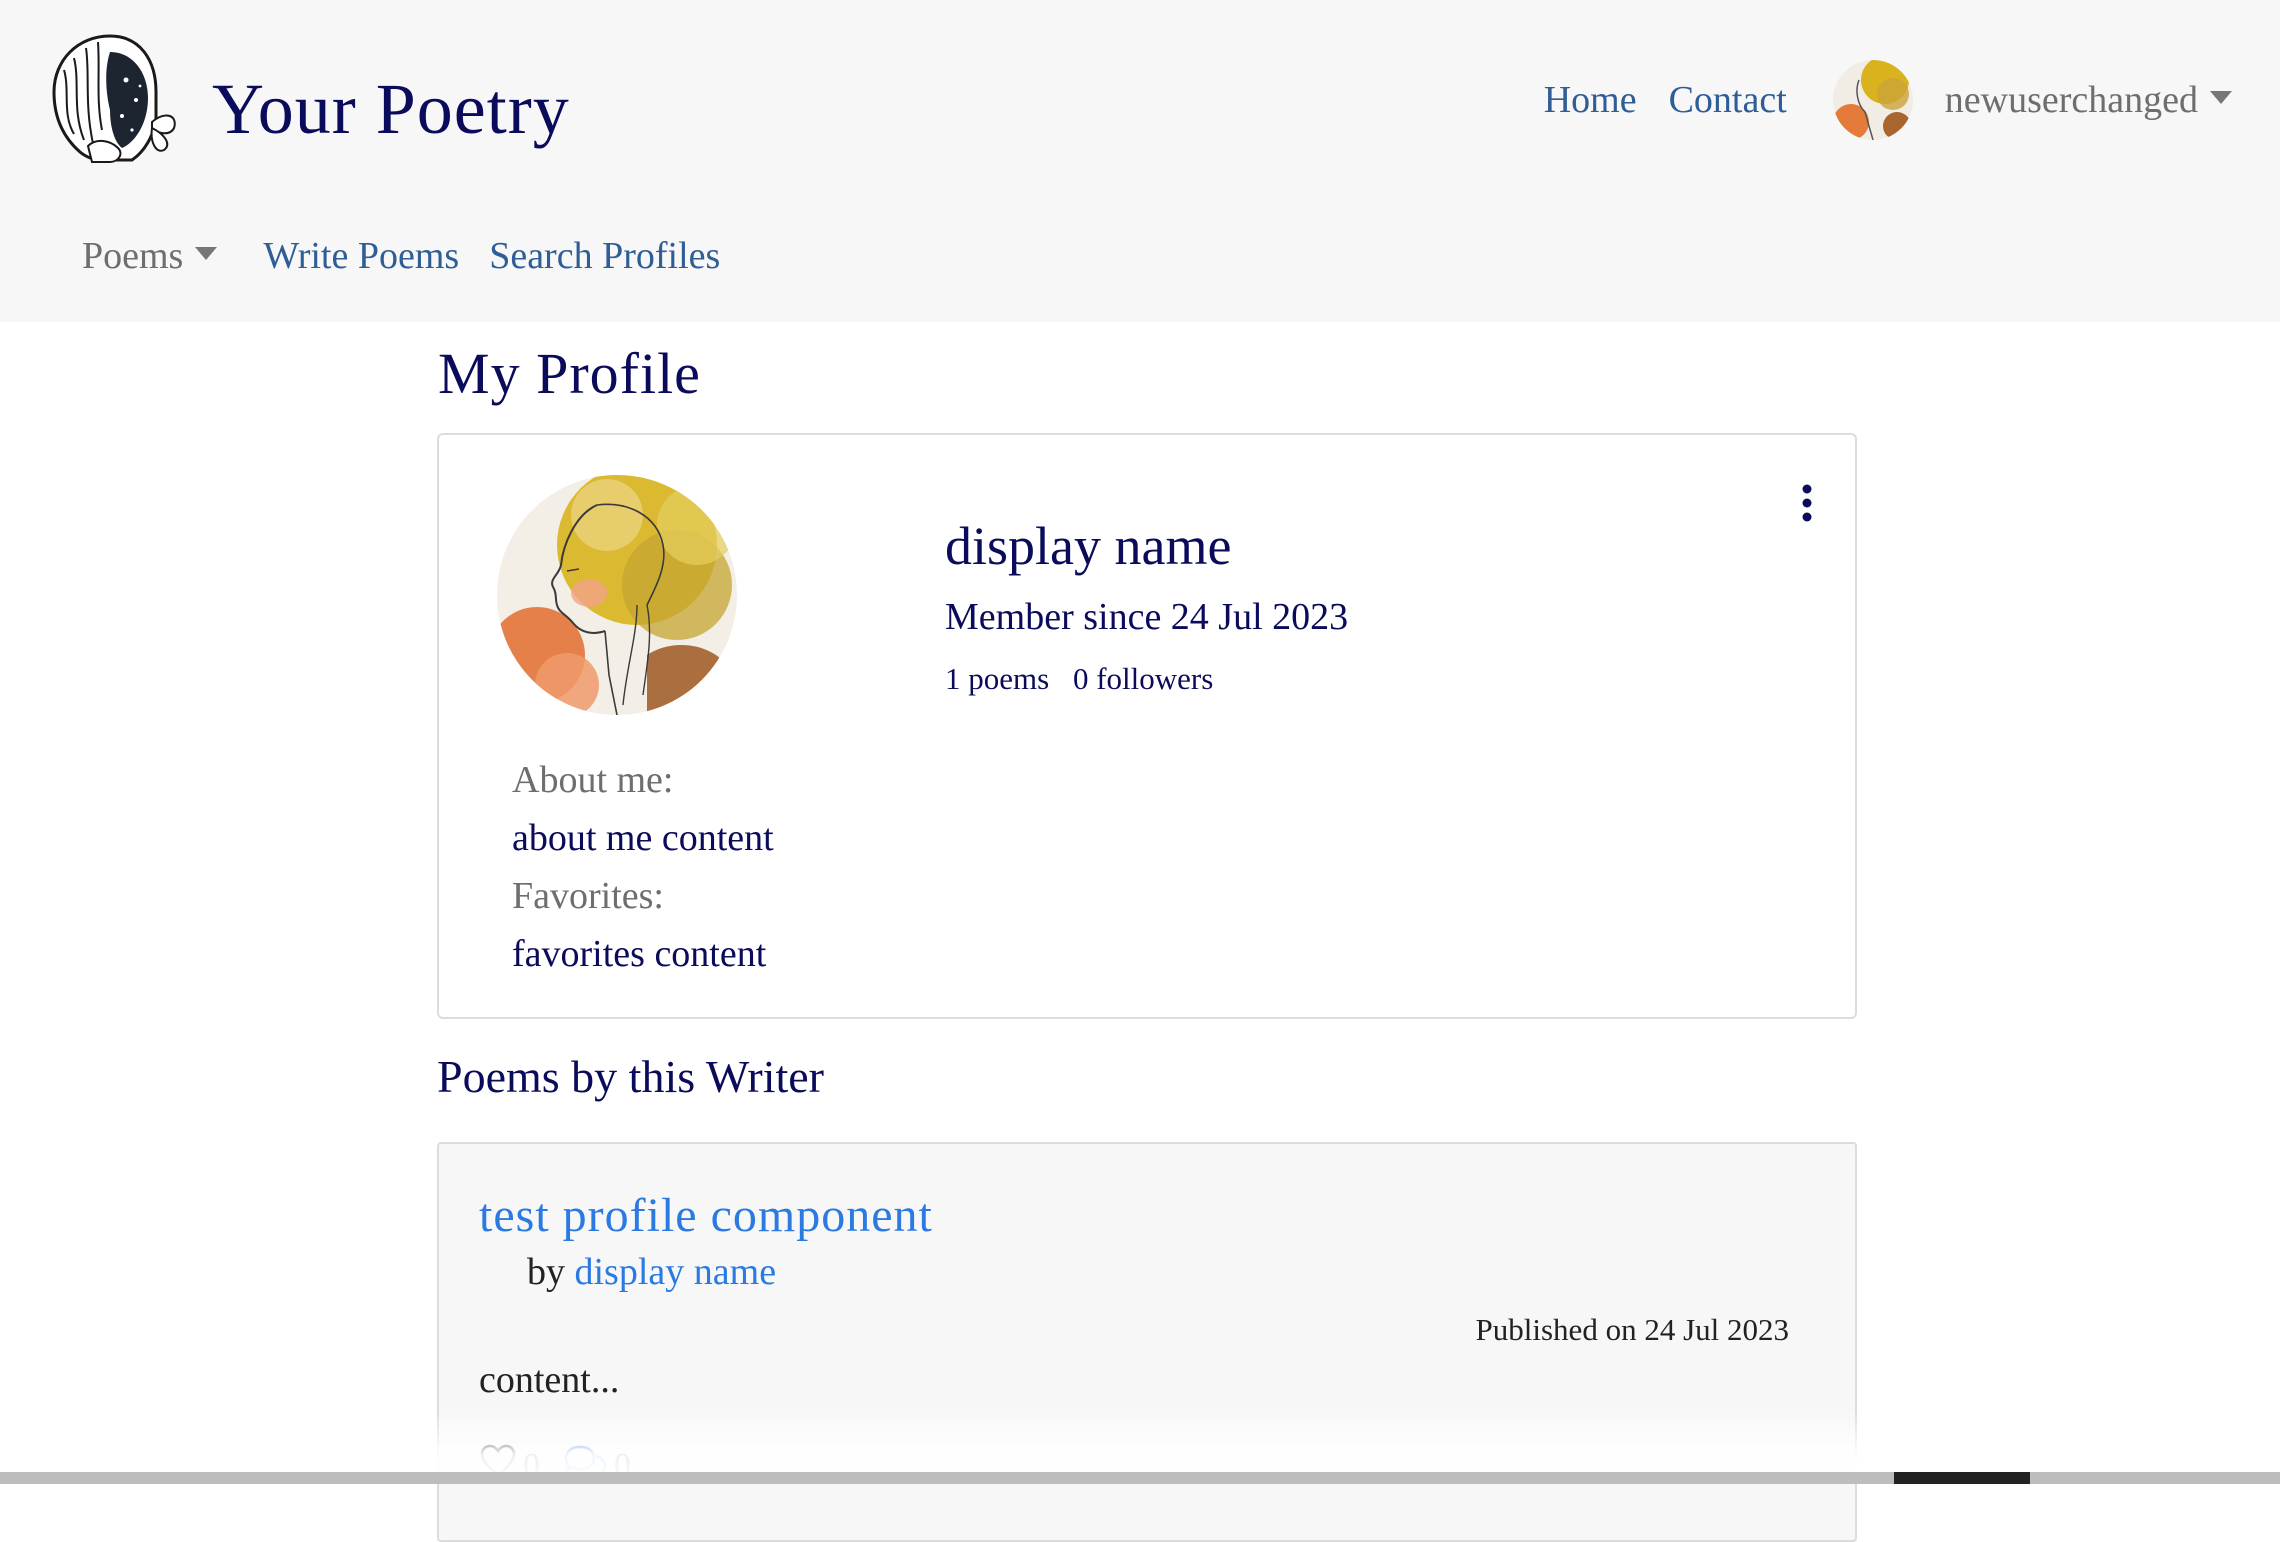  What do you see at coordinates (593, 780) in the screenshot?
I see `about-me-label: About me:` at bounding box center [593, 780].